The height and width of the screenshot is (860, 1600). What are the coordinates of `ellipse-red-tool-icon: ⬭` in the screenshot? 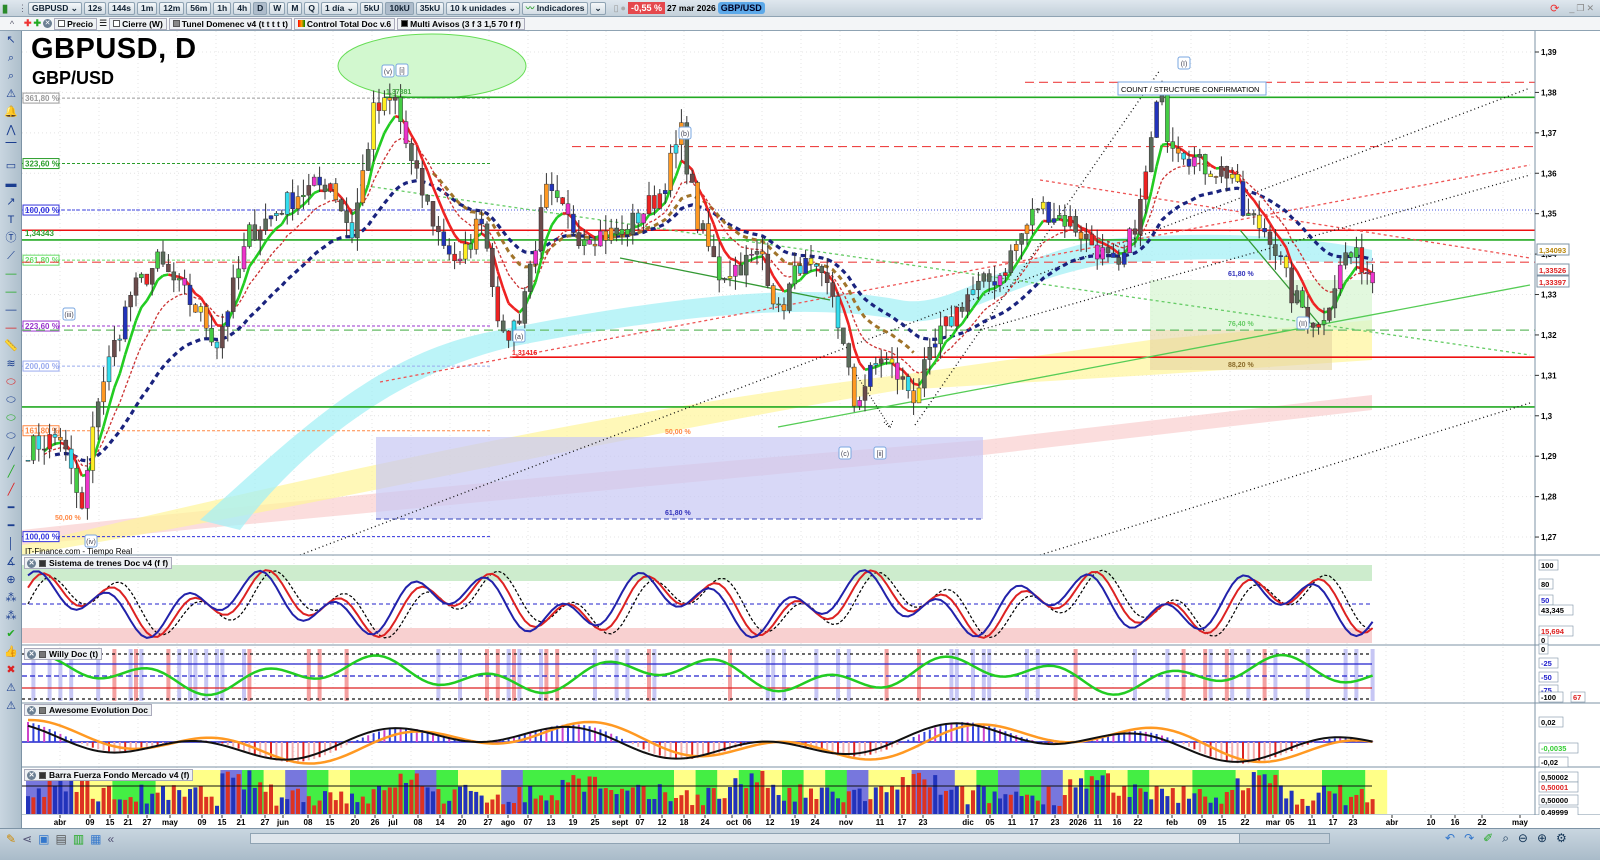 It's located at (11, 382).